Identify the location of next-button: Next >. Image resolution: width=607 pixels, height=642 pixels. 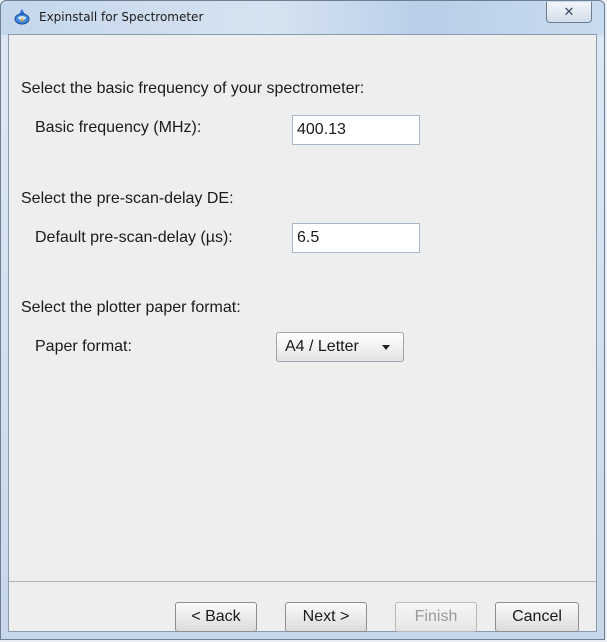
(326, 617).